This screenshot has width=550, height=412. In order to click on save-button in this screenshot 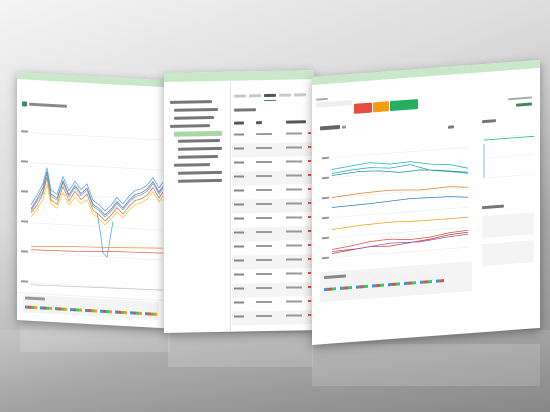, I will do `click(404, 105)`.